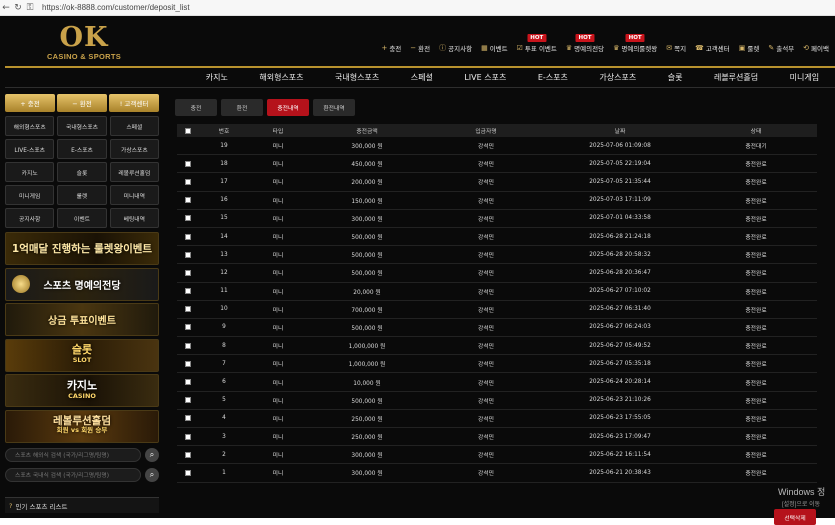 This screenshot has width=835, height=525. Describe the element at coordinates (357, 77) in the screenshot. I see `main-nav-item: 국내형스포츠` at that location.